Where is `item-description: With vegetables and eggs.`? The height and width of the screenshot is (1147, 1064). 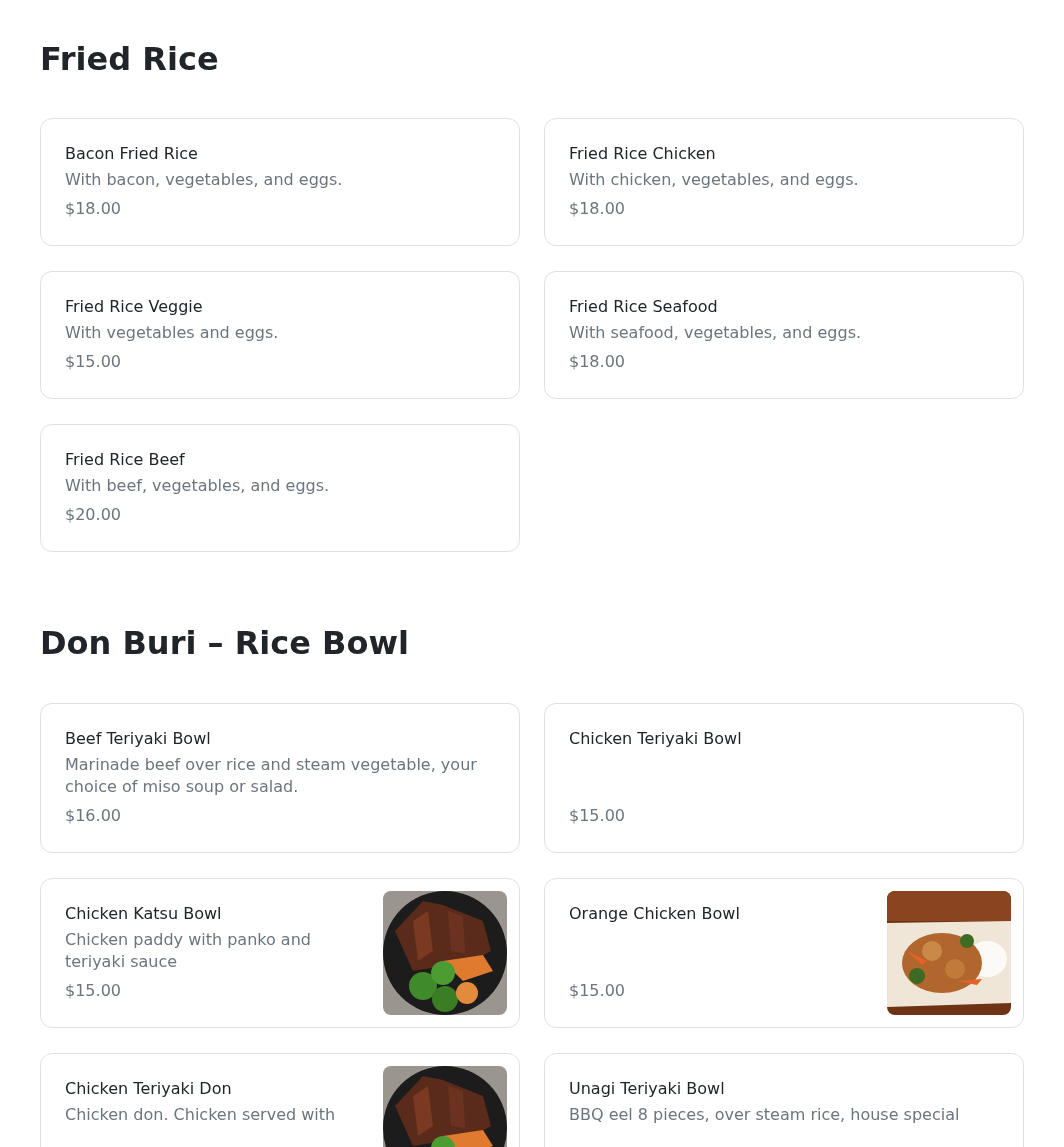 item-description: With vegetables and eggs. is located at coordinates (172, 333).